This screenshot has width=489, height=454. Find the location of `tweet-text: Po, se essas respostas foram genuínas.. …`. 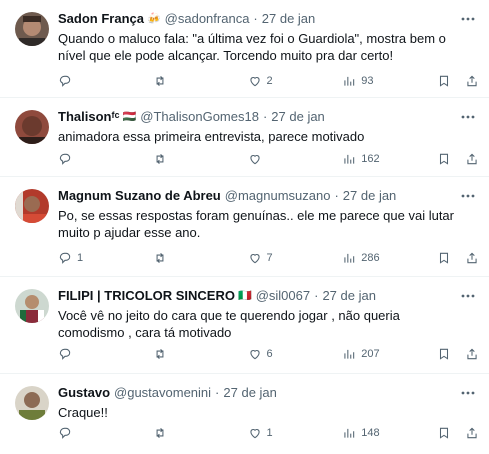

tweet-text: Po, se essas respostas foram genuínas.. … is located at coordinates (256, 224).